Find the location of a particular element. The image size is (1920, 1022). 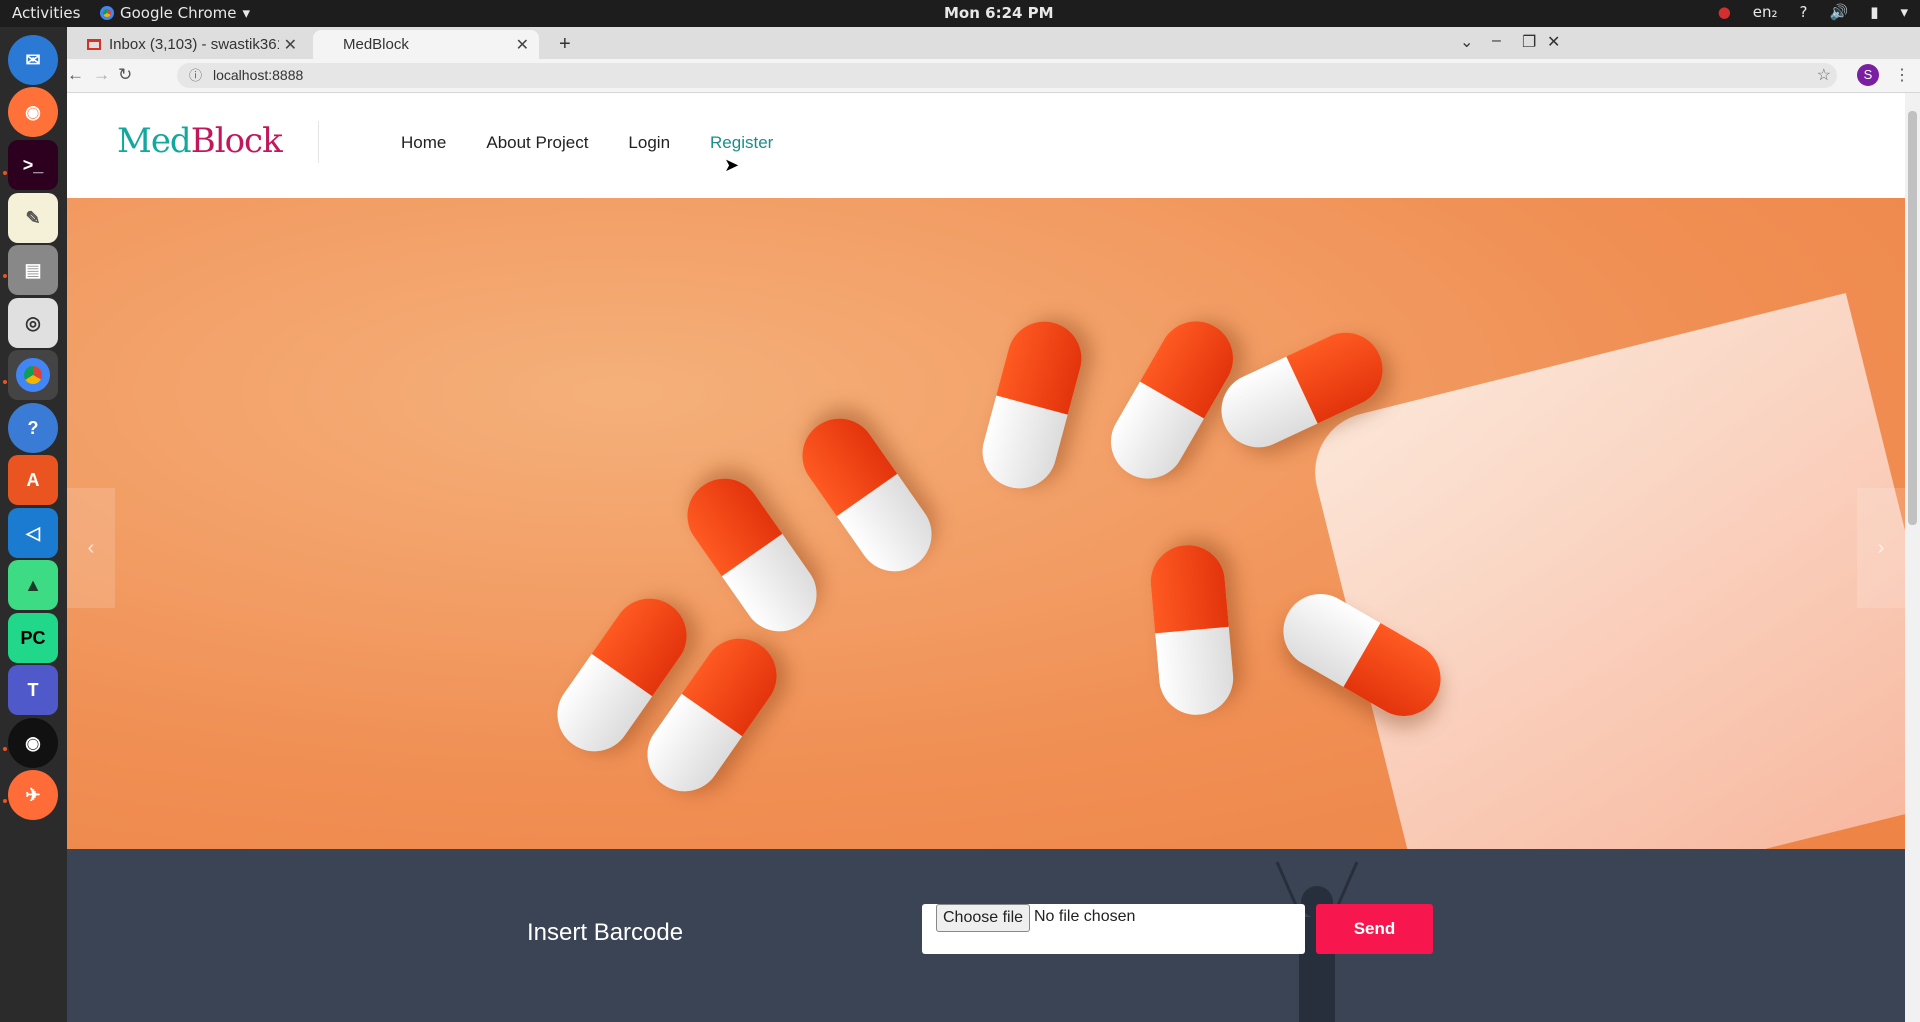

close-window-icon: ✕ is located at coordinates (1553, 42).